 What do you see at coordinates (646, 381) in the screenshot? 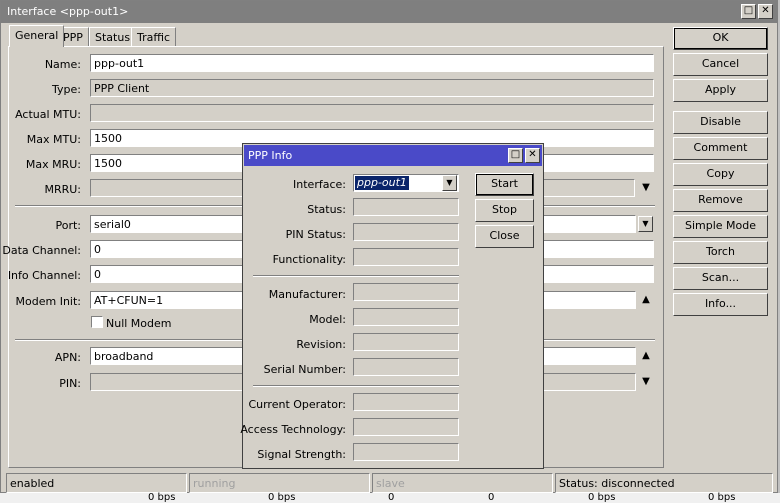
I see `pin-expand-icon: ▼` at bounding box center [646, 381].